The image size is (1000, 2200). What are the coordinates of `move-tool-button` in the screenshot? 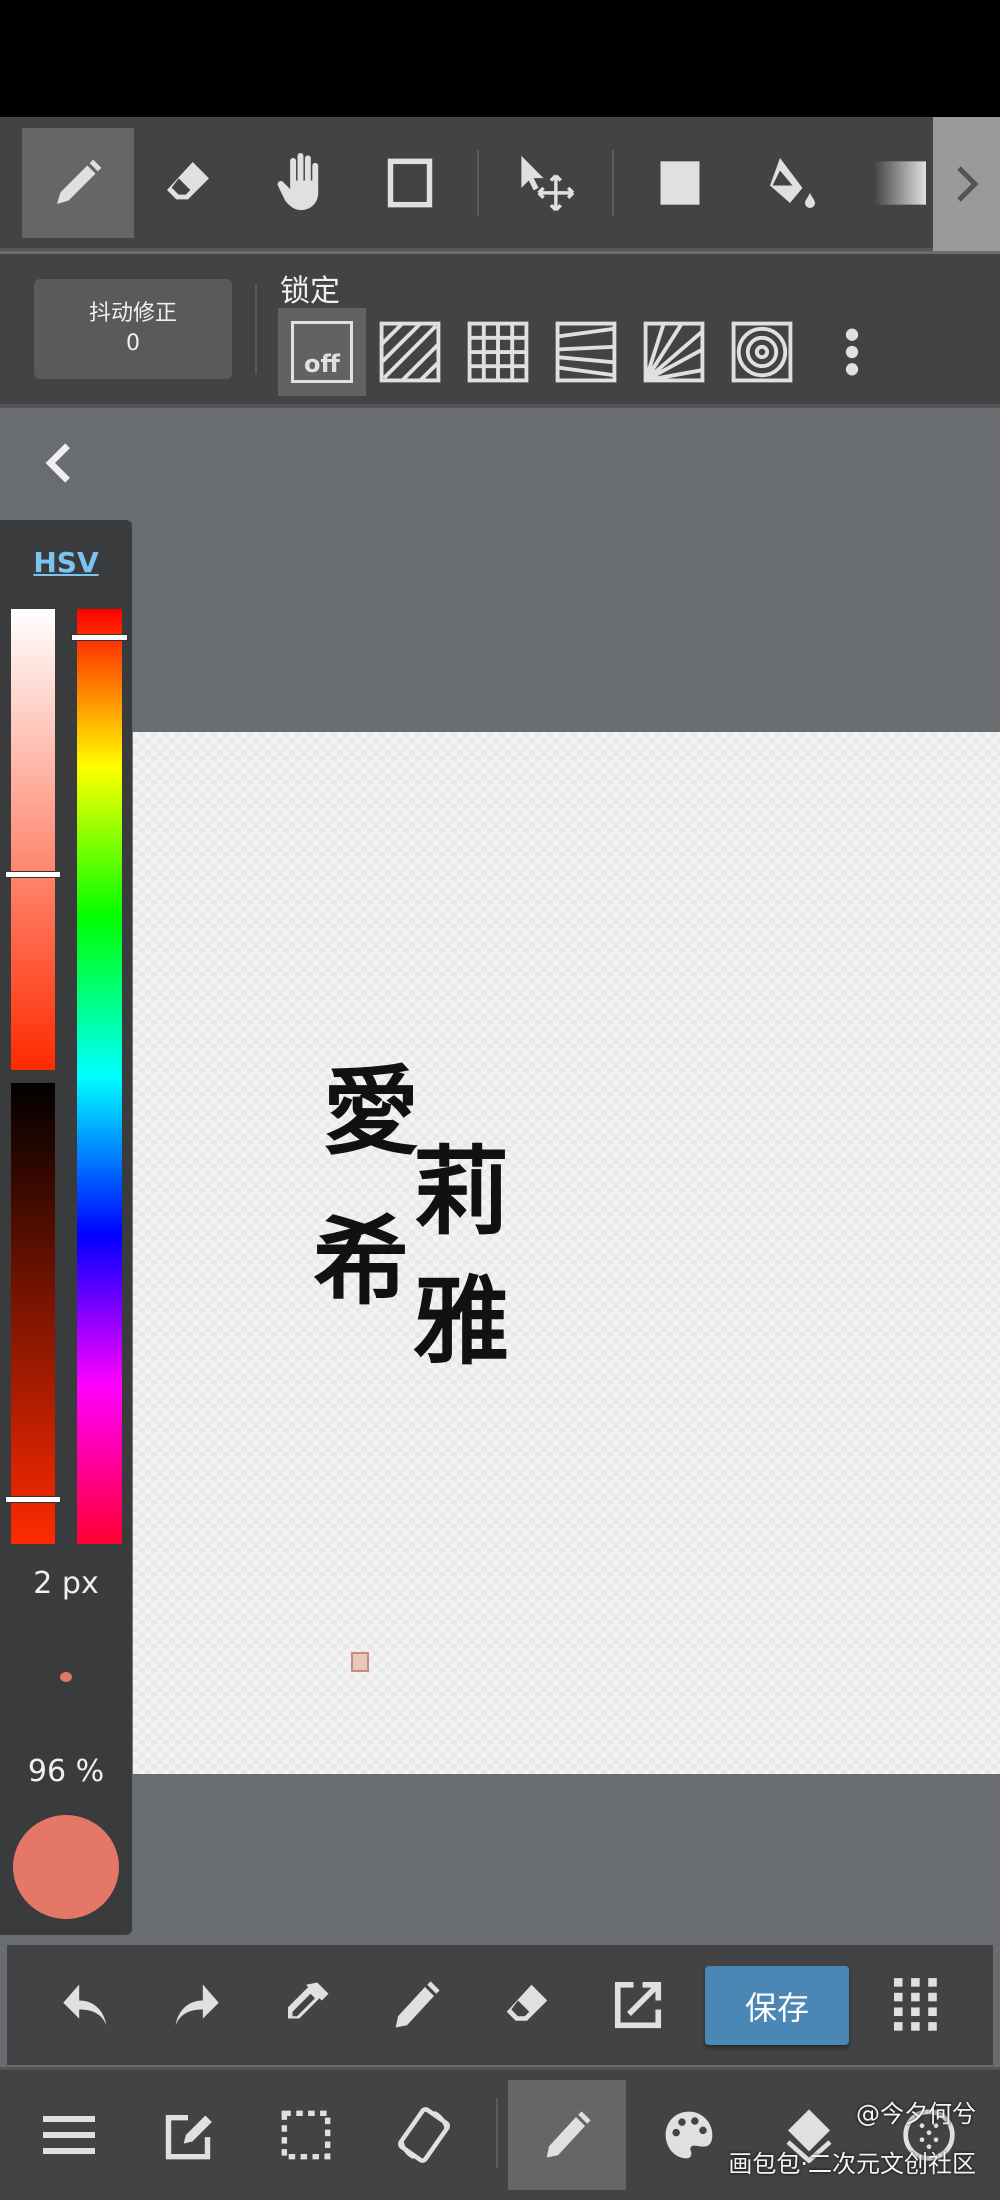 It's located at (546, 183).